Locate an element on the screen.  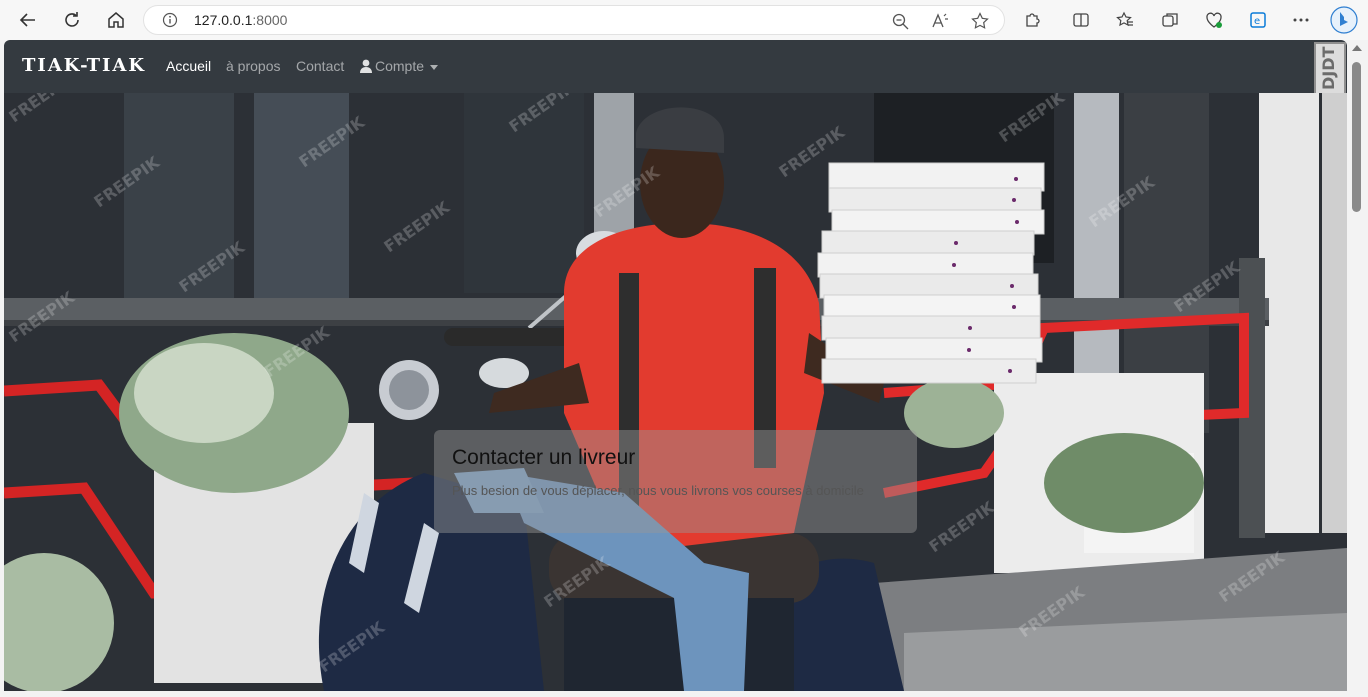
edge-icon: e is located at coordinates (1258, 20).